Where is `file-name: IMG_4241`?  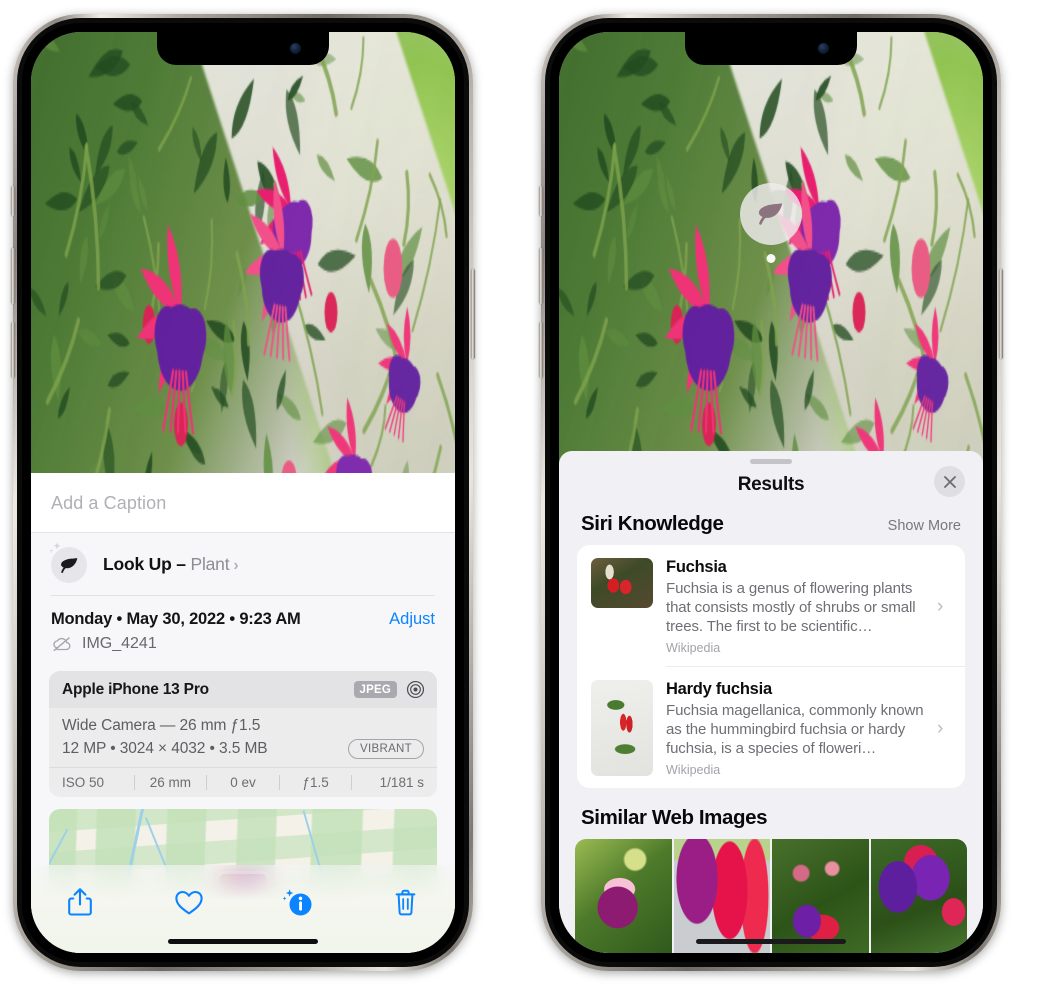
file-name: IMG_4241 is located at coordinates (119, 643).